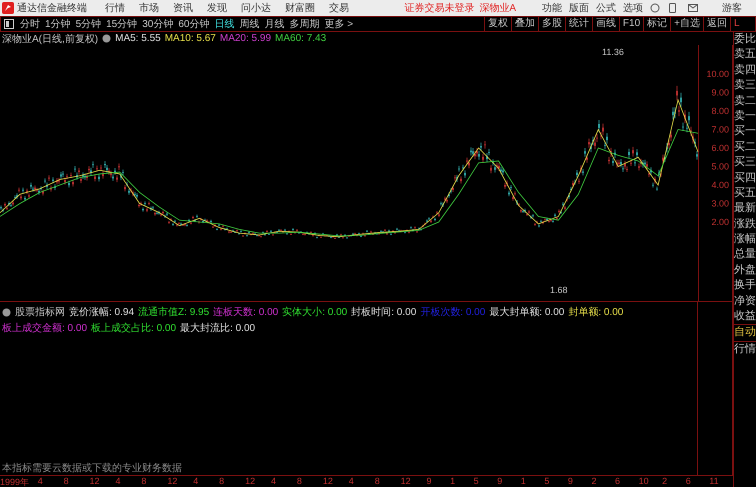 This screenshot has height=487, width=756. I want to click on period-tab: 30分钟, so click(158, 24).